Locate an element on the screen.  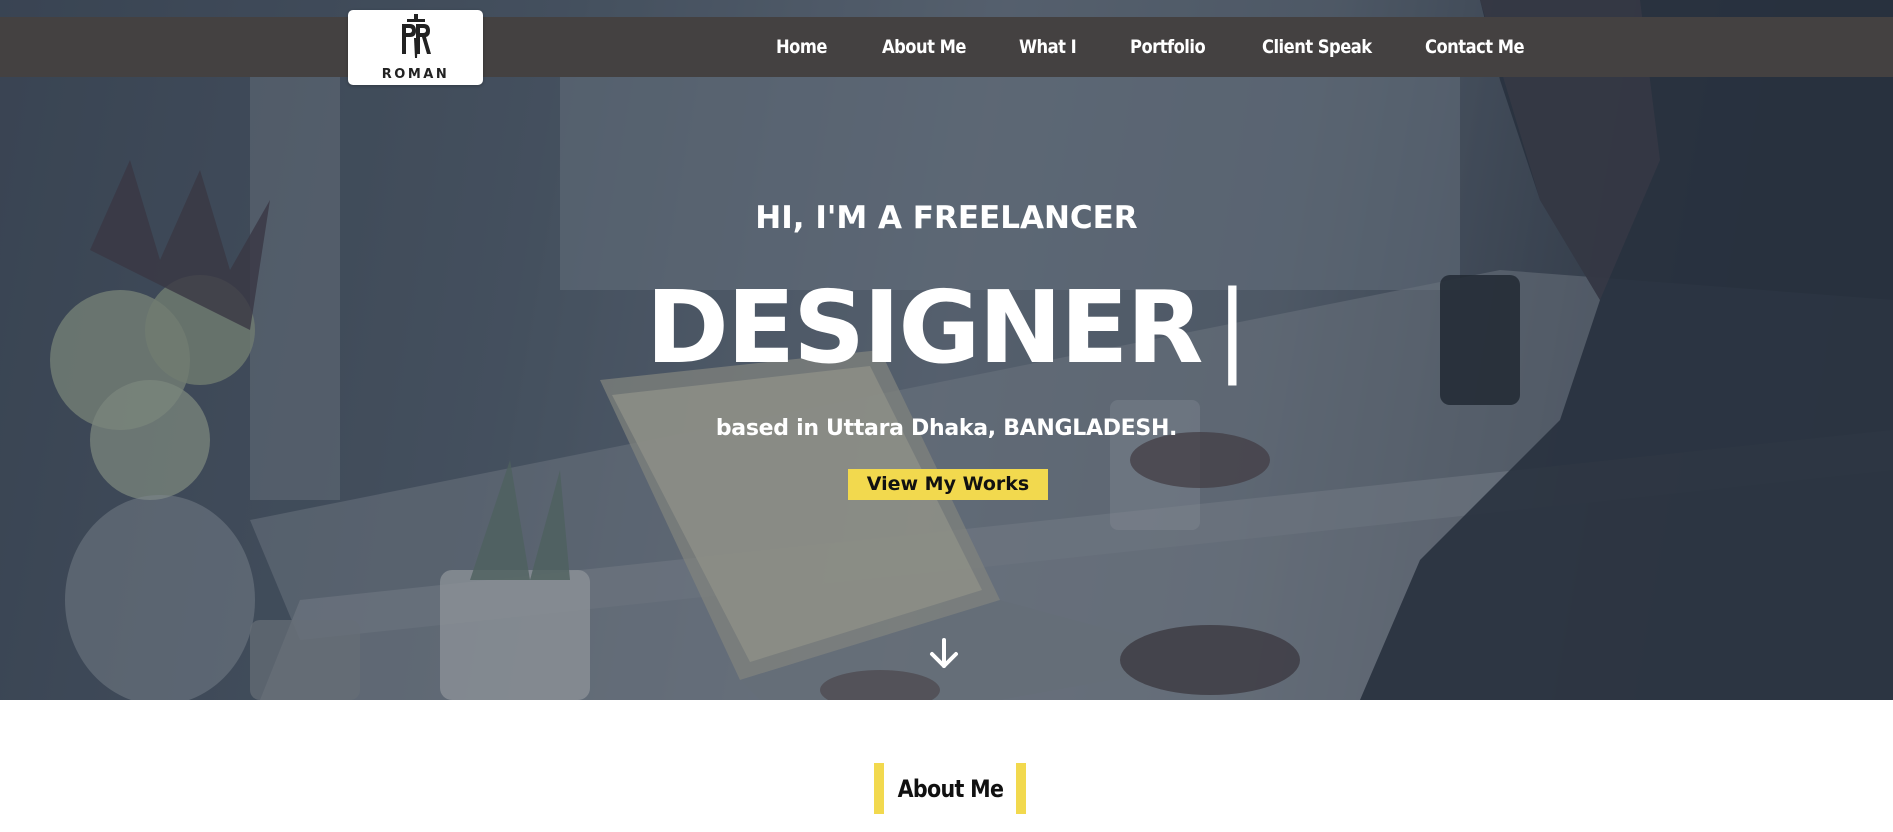
hero-headline-word: DESIGNER is located at coordinates (924, 327).